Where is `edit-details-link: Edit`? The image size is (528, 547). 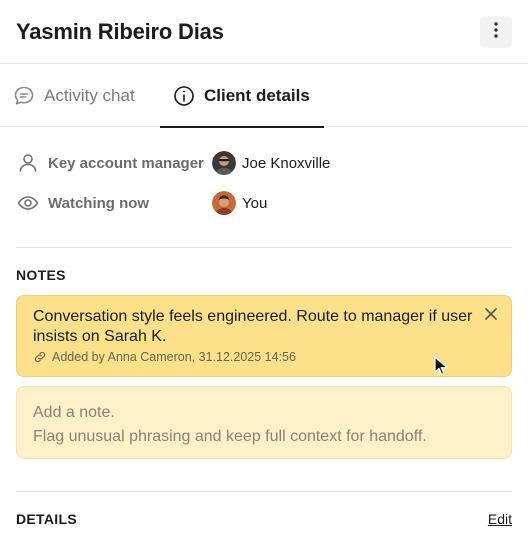
edit-details-link: Edit is located at coordinates (500, 519).